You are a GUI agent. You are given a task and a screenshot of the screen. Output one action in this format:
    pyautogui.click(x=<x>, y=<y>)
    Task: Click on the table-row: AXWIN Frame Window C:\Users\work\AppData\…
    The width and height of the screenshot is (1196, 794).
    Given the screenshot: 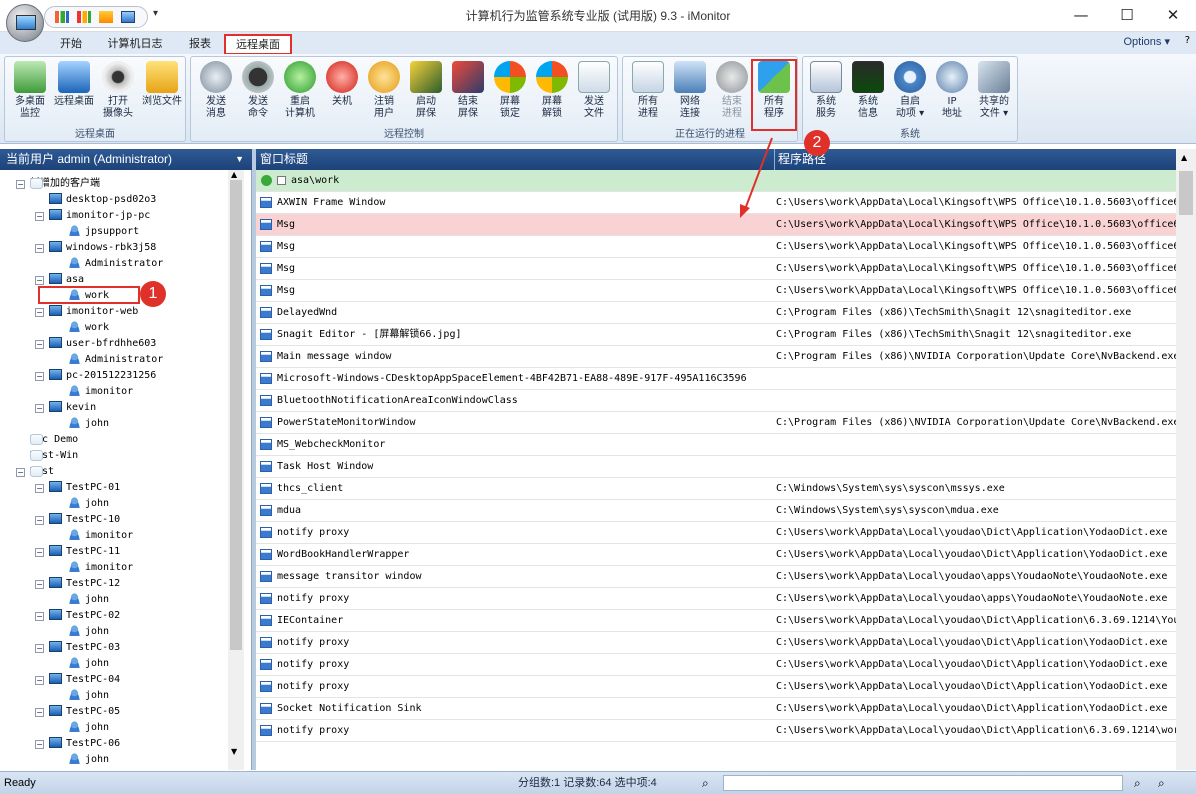 What is the action you would take?
    pyautogui.click(x=716, y=203)
    